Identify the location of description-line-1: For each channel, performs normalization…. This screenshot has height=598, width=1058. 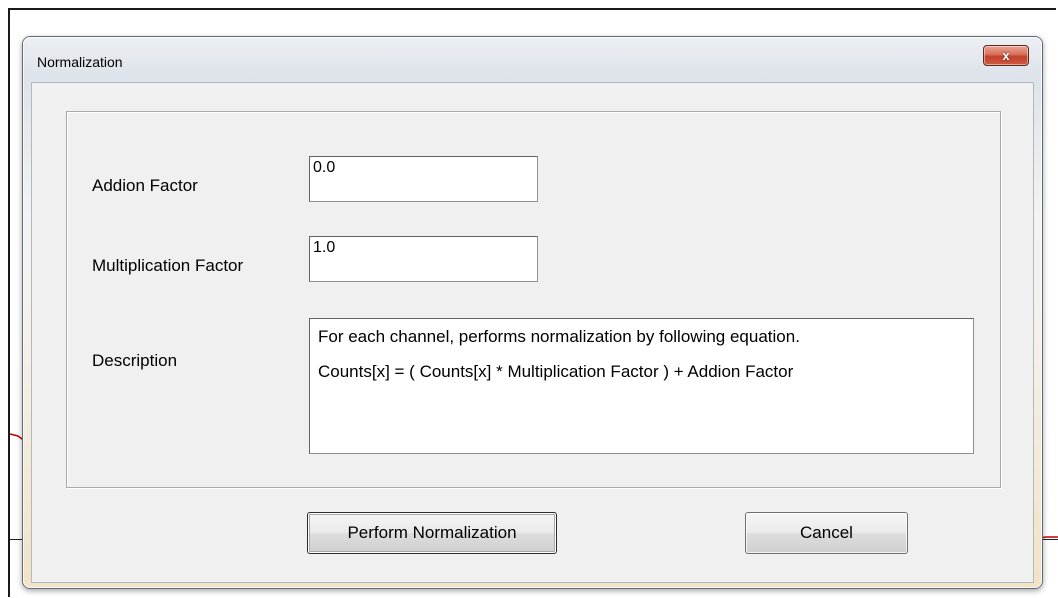
(559, 336).